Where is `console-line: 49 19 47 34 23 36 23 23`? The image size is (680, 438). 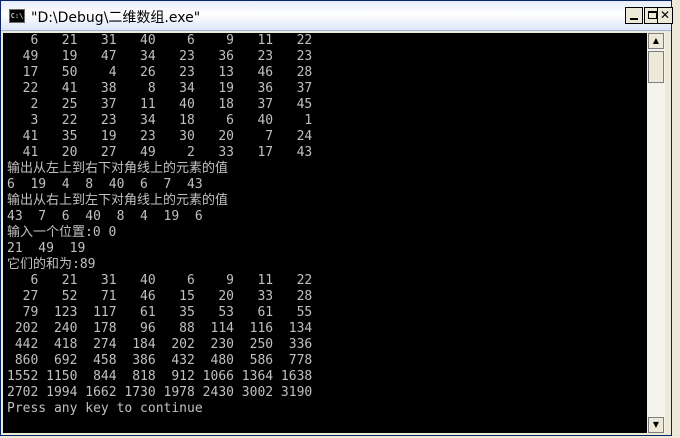
console-line: 49 19 47 34 23 36 23 23 is located at coordinates (160, 56).